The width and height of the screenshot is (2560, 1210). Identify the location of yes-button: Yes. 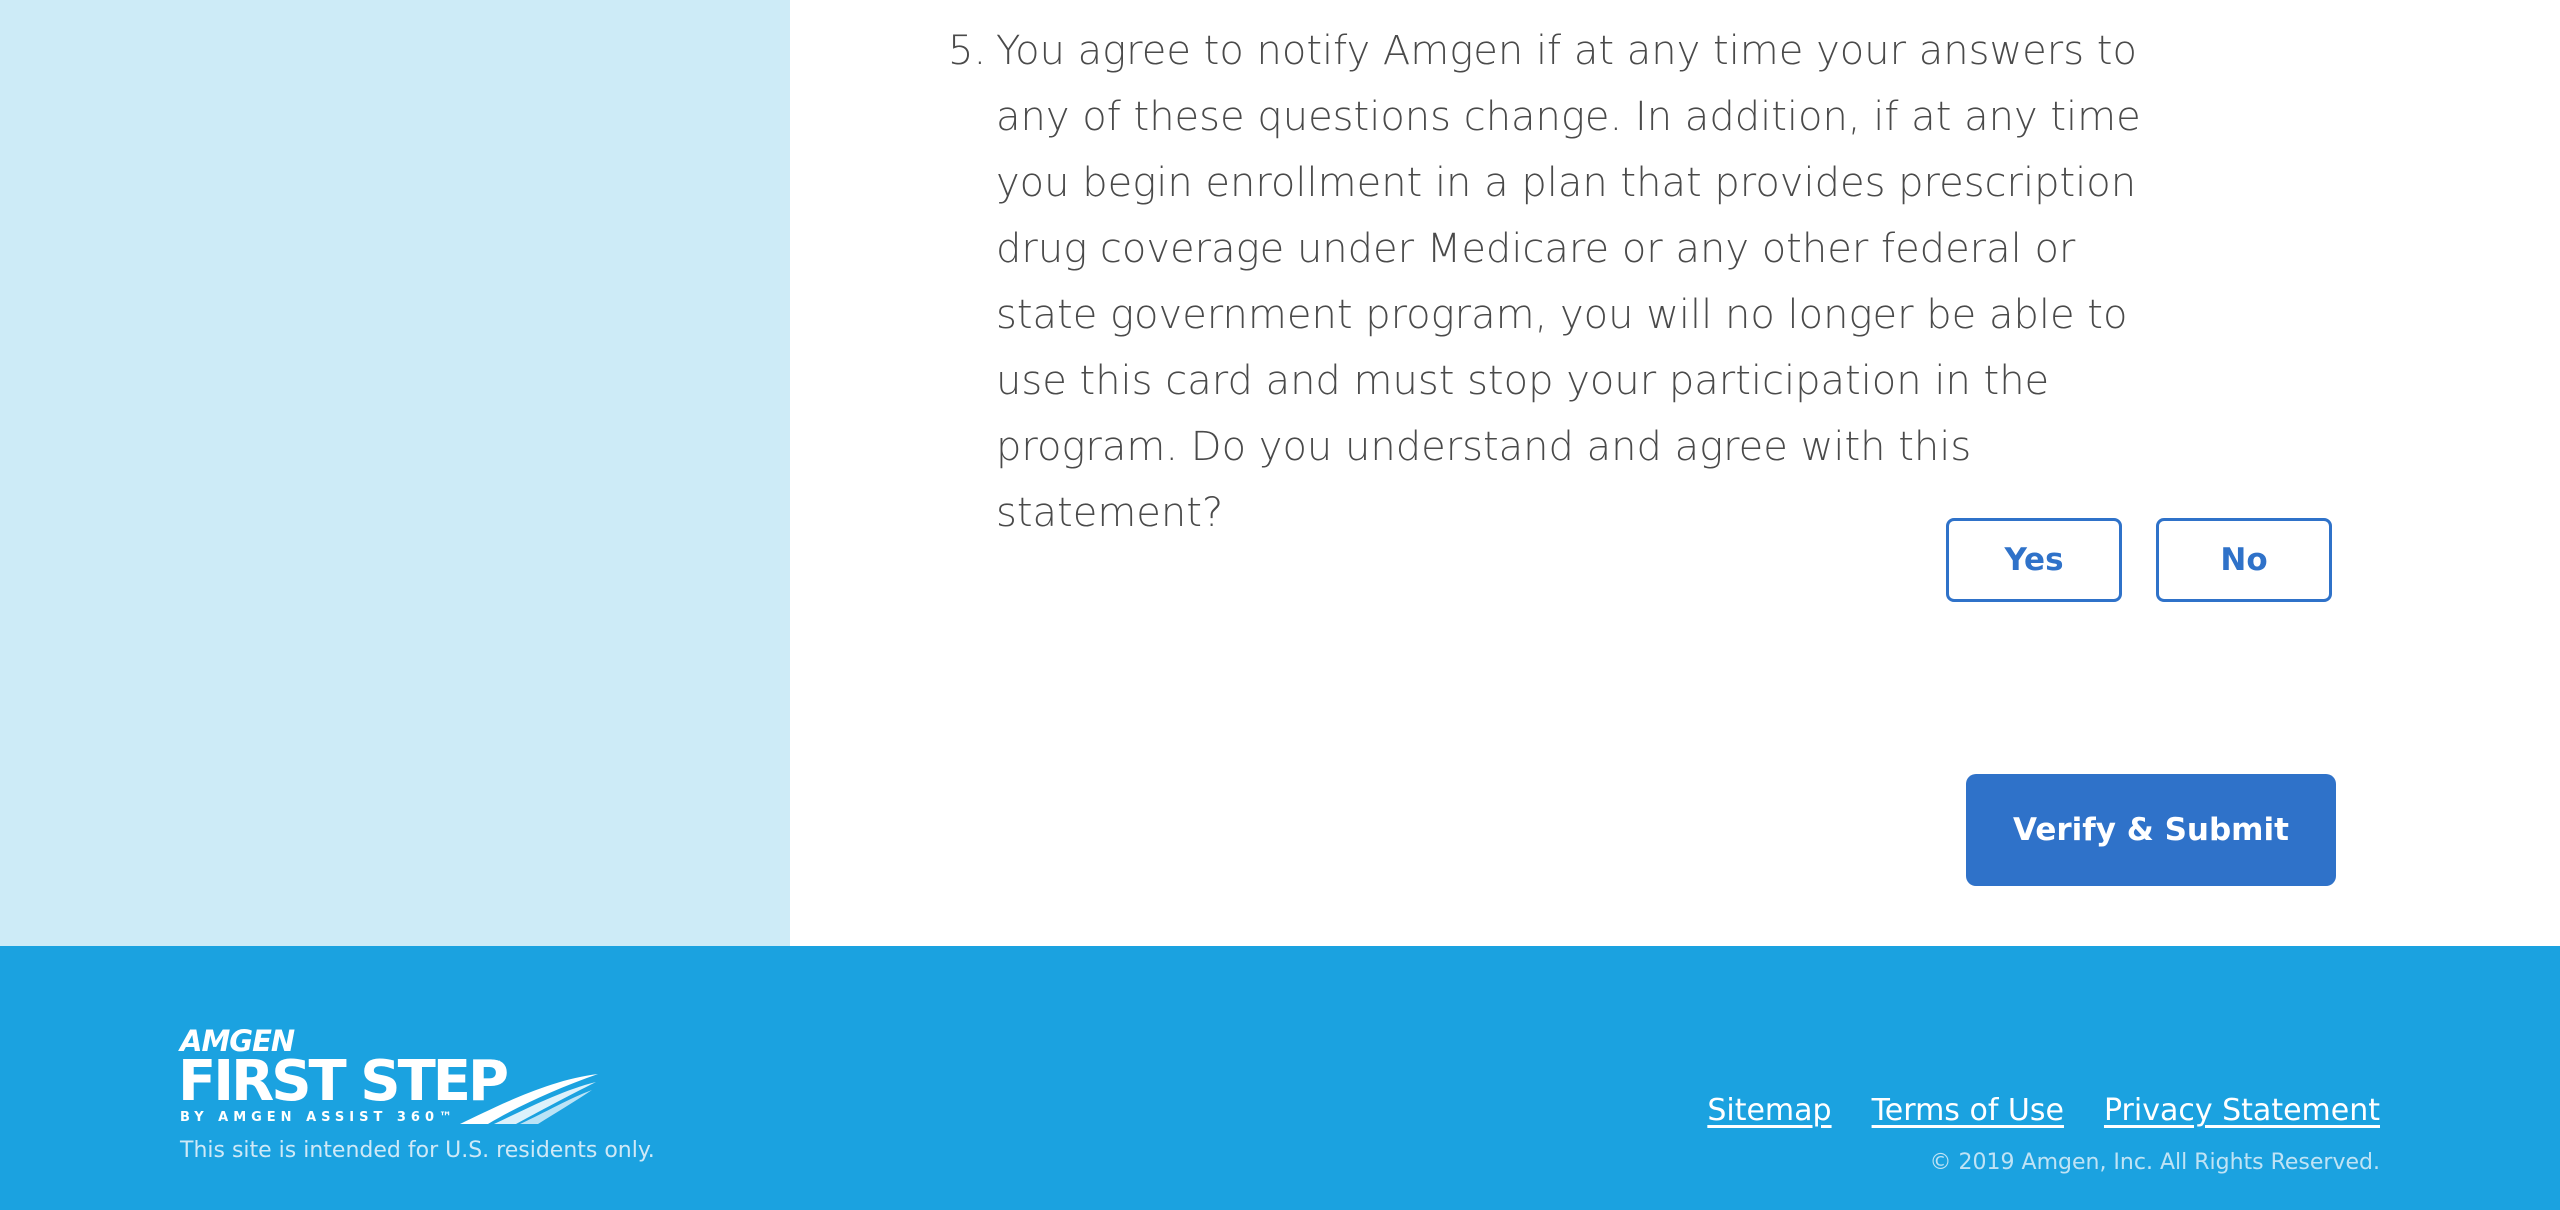
(2034, 560).